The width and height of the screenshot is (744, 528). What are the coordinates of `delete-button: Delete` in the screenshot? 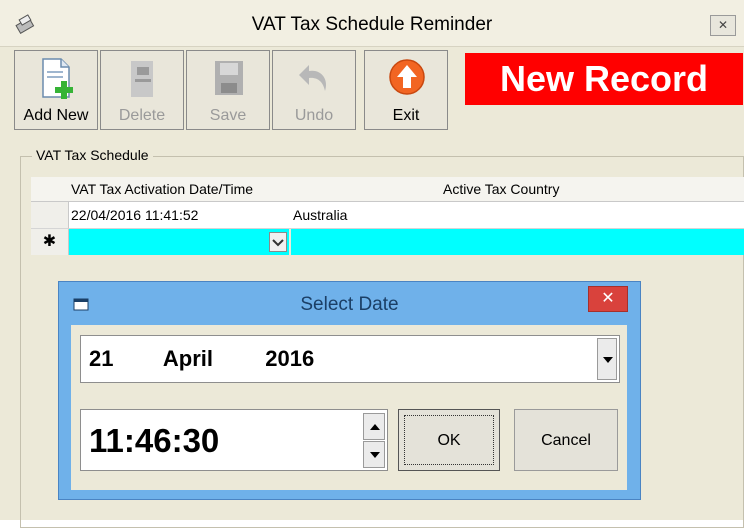 It's located at (142, 90).